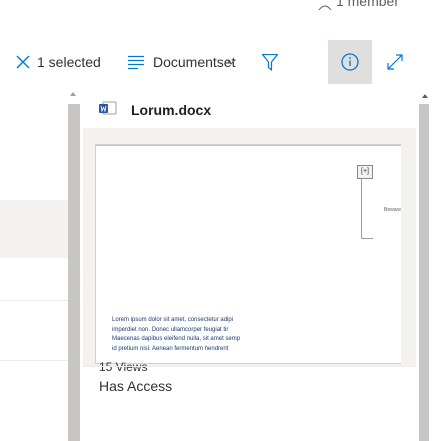 The image size is (435, 441). I want to click on document-note: Beware, so click(392, 210).